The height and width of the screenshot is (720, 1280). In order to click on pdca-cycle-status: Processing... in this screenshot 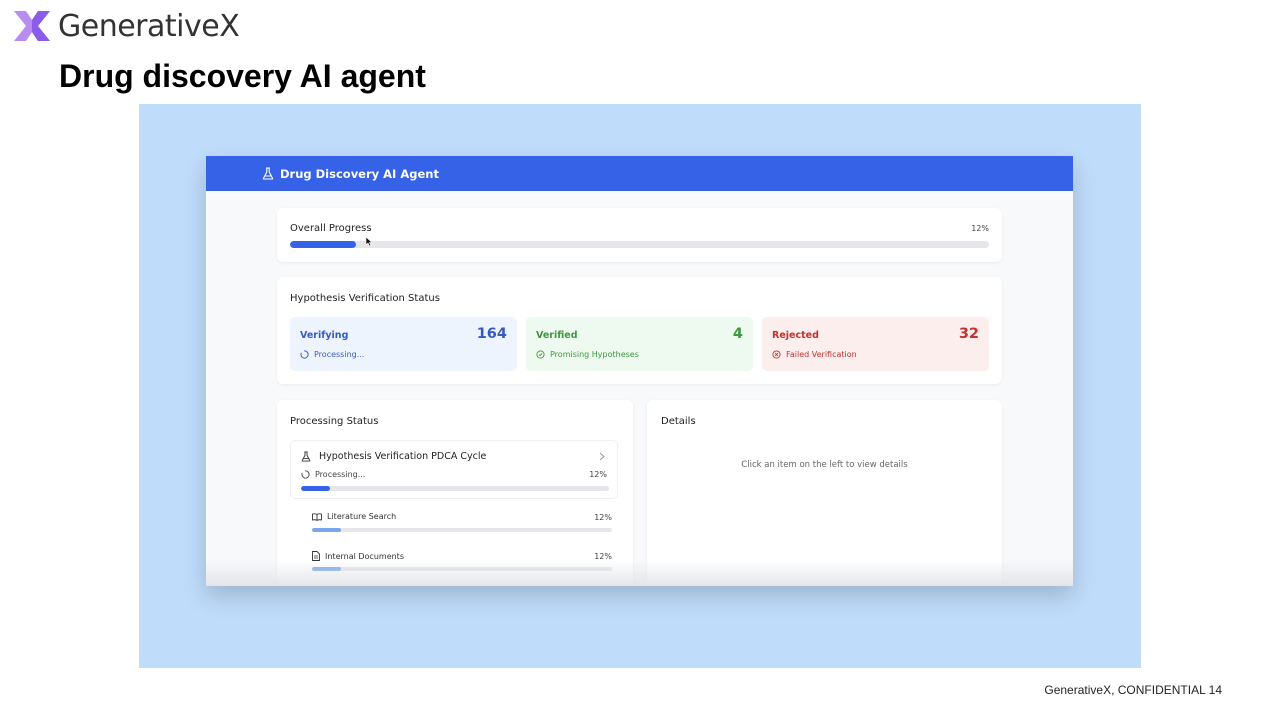, I will do `click(340, 474)`.